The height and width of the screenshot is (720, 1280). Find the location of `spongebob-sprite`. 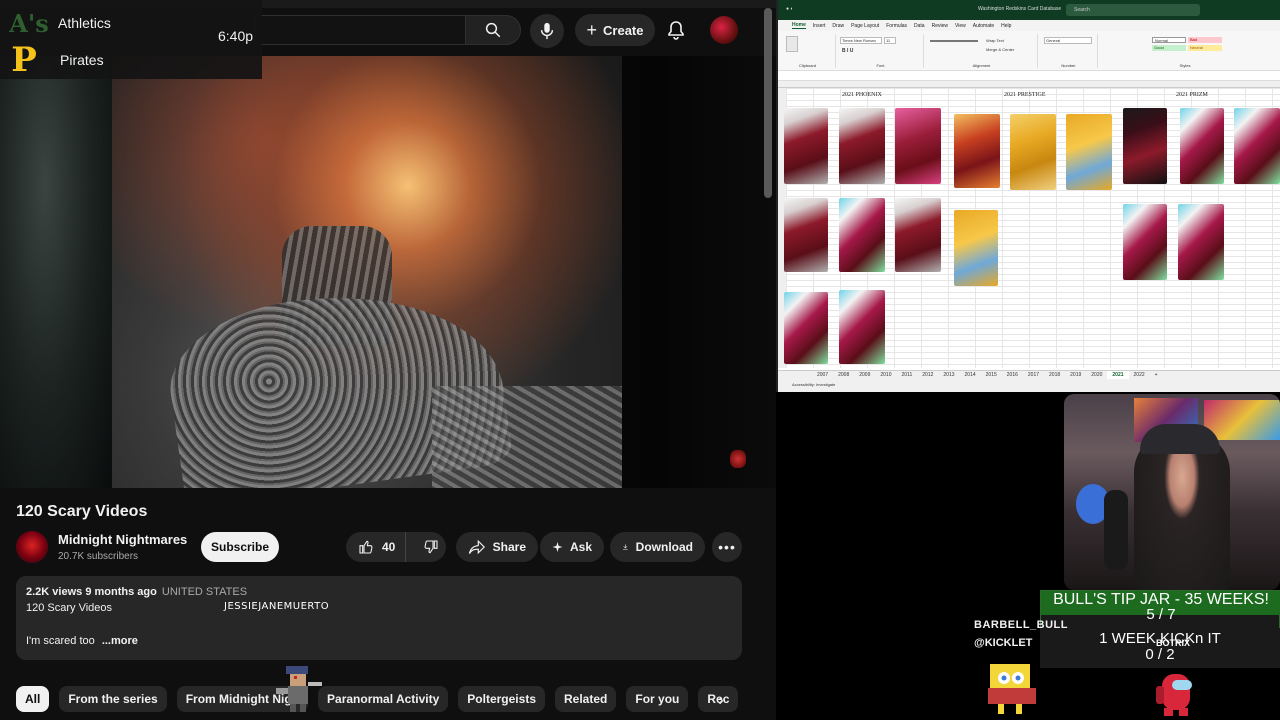

spongebob-sprite is located at coordinates (1012, 689).